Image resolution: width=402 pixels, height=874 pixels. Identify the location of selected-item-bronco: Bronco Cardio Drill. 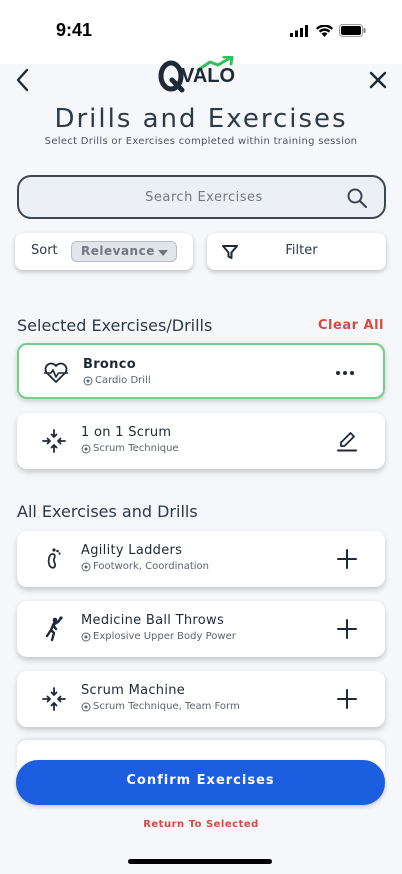
(201, 371).